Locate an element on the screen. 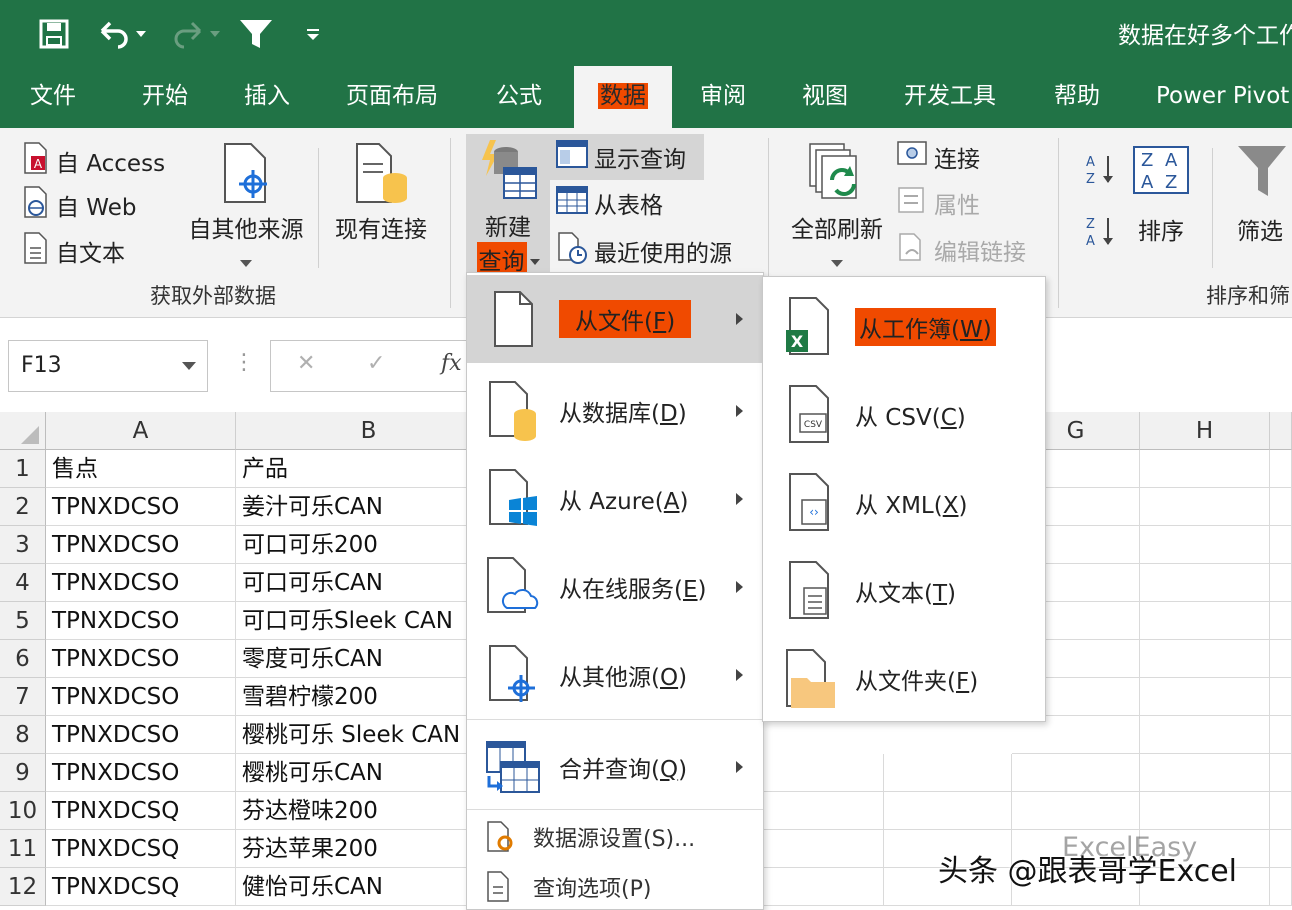 This screenshot has height=910, width=1292. cell-product: 樱桃可乐CAN is located at coordinates (369, 773).